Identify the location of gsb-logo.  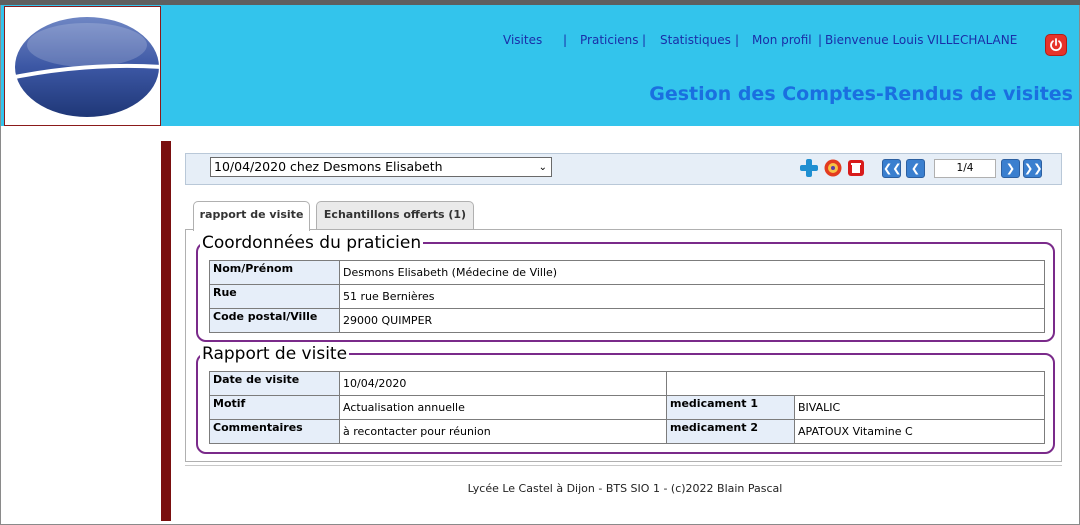
(82, 66).